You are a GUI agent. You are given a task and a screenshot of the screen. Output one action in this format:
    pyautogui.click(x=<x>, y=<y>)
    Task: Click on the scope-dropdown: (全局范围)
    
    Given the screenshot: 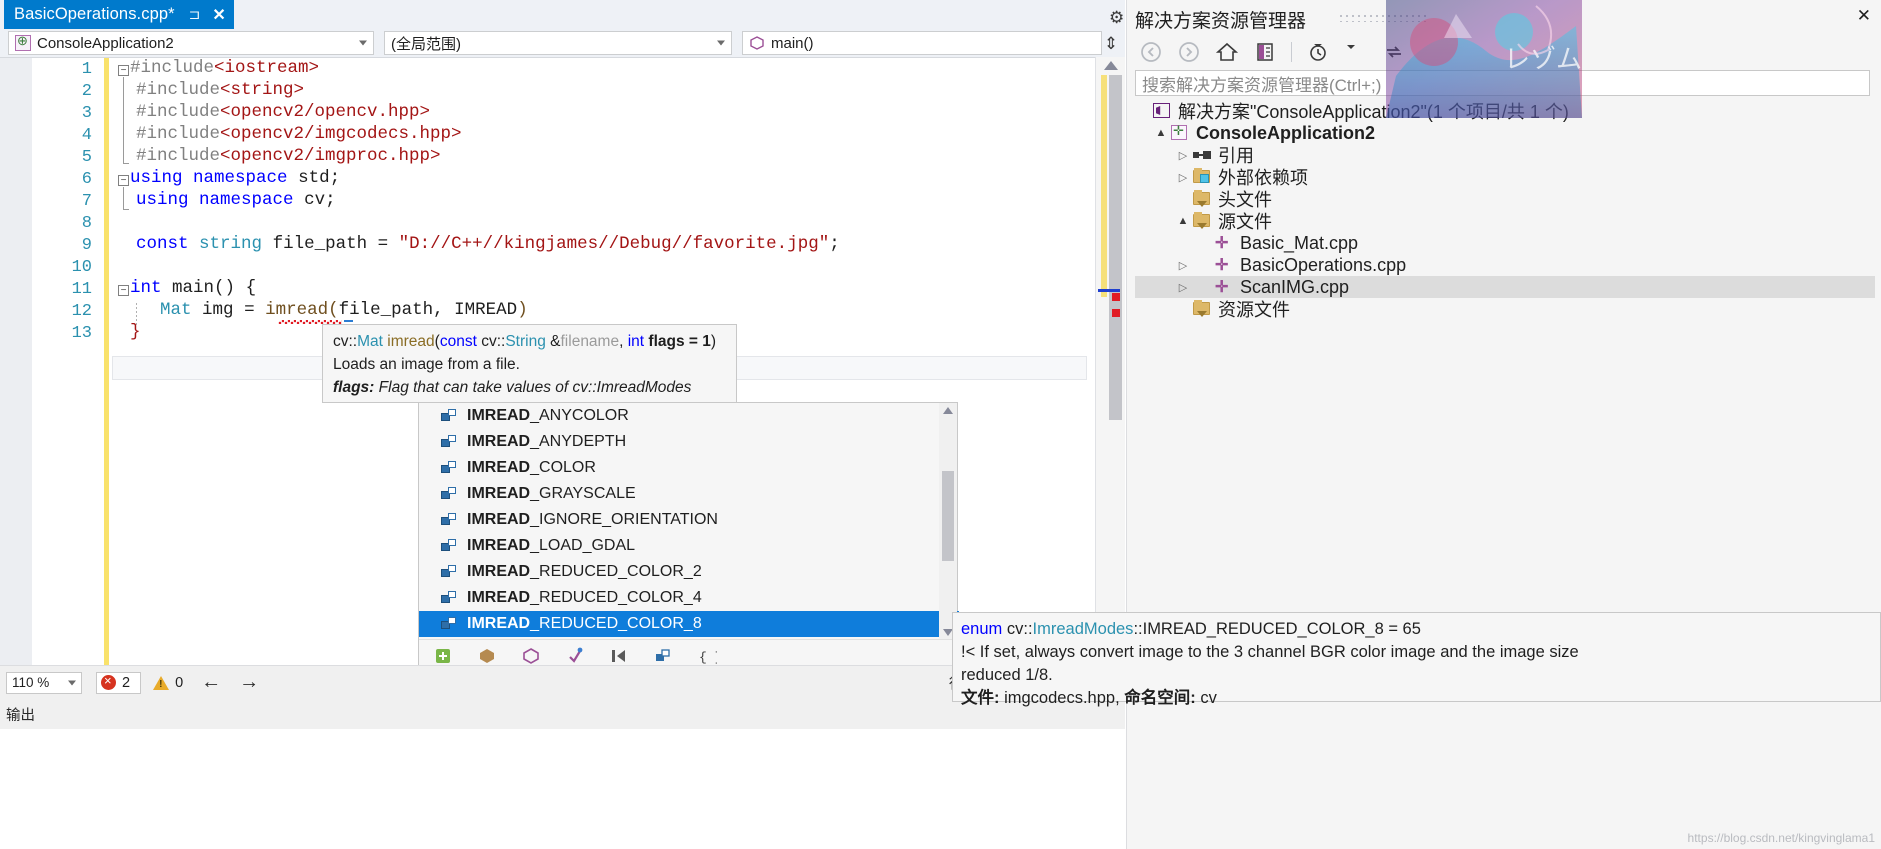 What is the action you would take?
    pyautogui.click(x=558, y=43)
    